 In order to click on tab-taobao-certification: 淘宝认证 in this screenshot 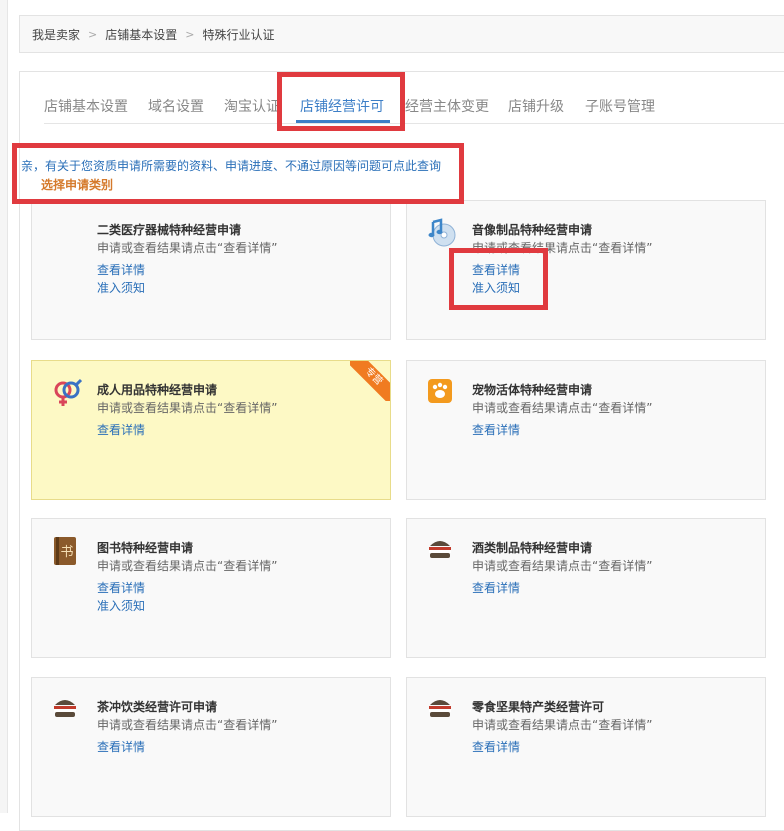, I will do `click(252, 106)`.